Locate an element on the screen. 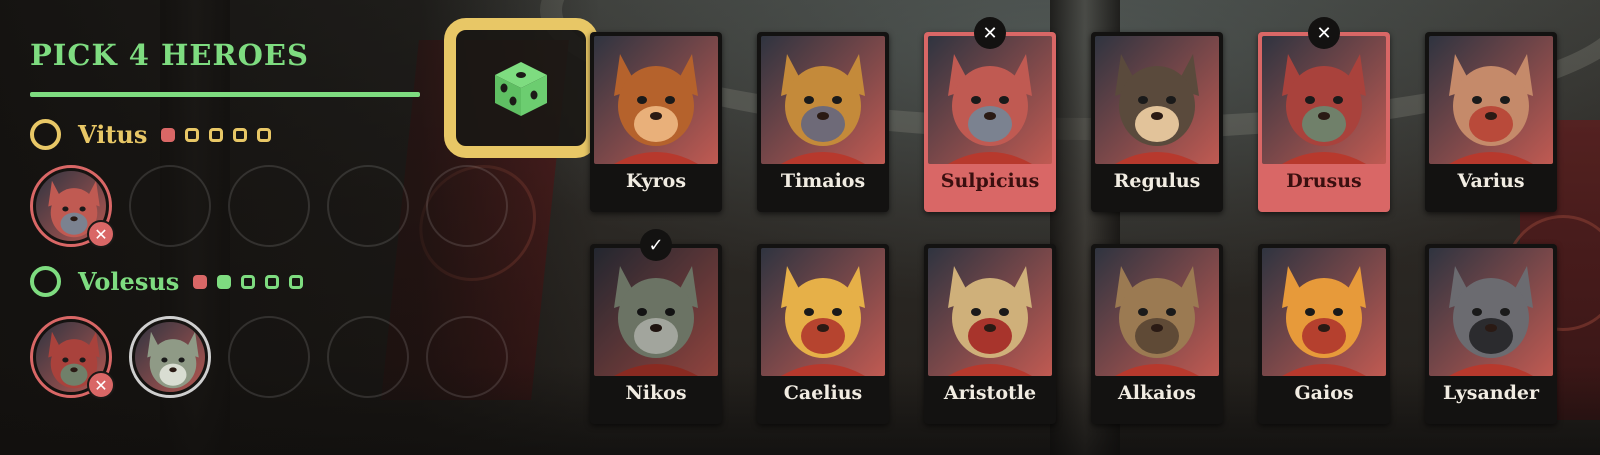  hero-card-timaios: Timaios is located at coordinates (823, 122).